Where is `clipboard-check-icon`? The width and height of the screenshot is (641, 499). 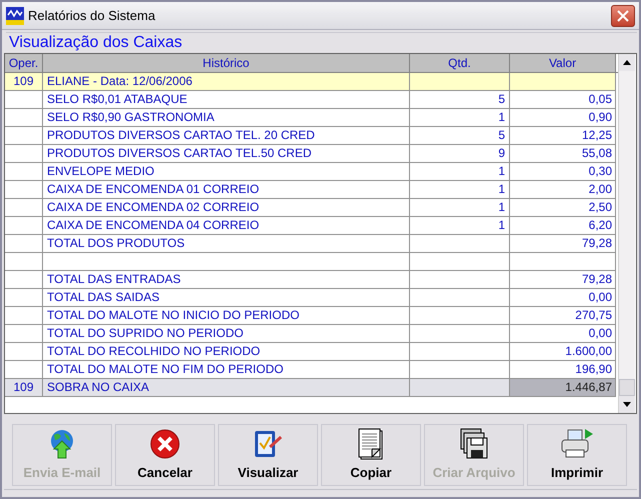
clipboard-check-icon is located at coordinates (268, 443).